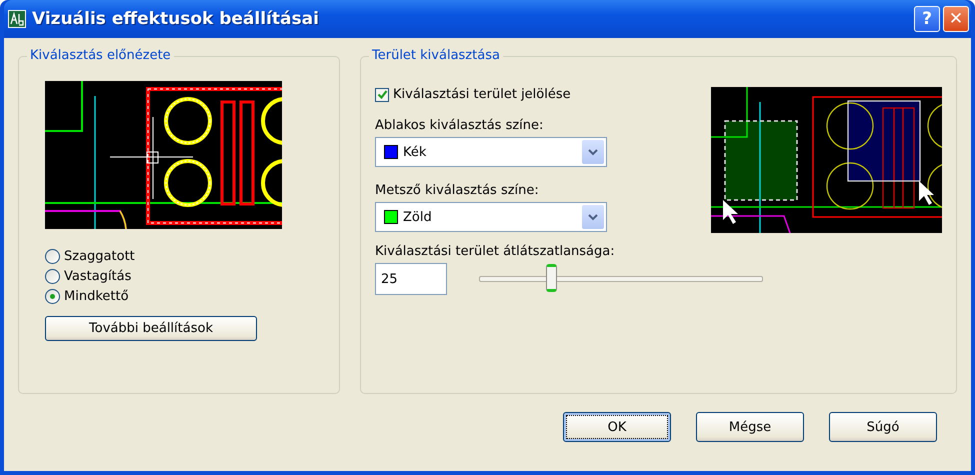 The image size is (975, 475). Describe the element at coordinates (551, 278) in the screenshot. I see `slider-thumb` at that location.